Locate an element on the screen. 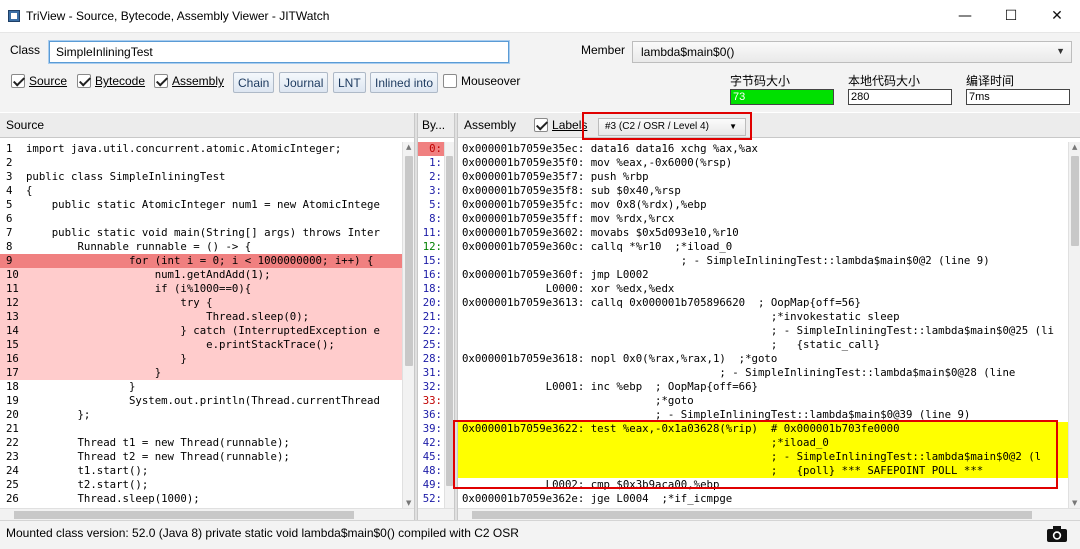 The image size is (1080, 549). bytecode-offset: 49: is located at coordinates (431, 485).